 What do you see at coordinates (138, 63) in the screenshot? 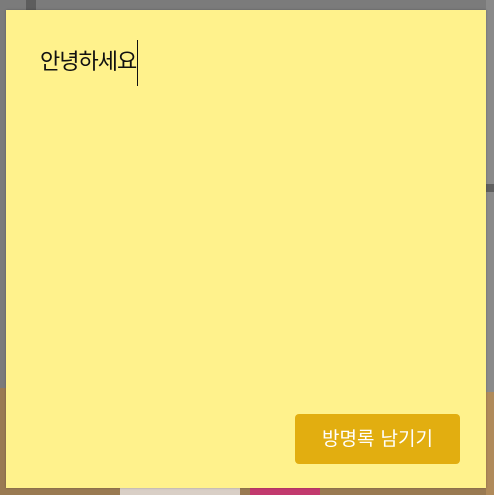
I see `text-caret` at bounding box center [138, 63].